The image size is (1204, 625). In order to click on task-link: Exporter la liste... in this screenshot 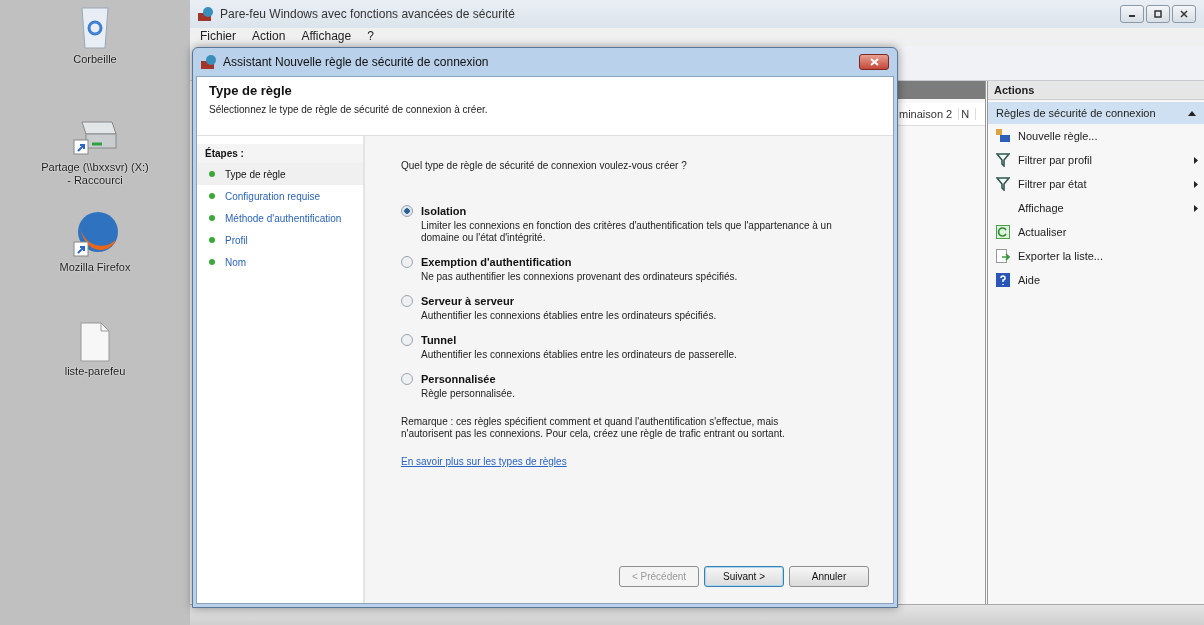, I will do `click(1096, 256)`.